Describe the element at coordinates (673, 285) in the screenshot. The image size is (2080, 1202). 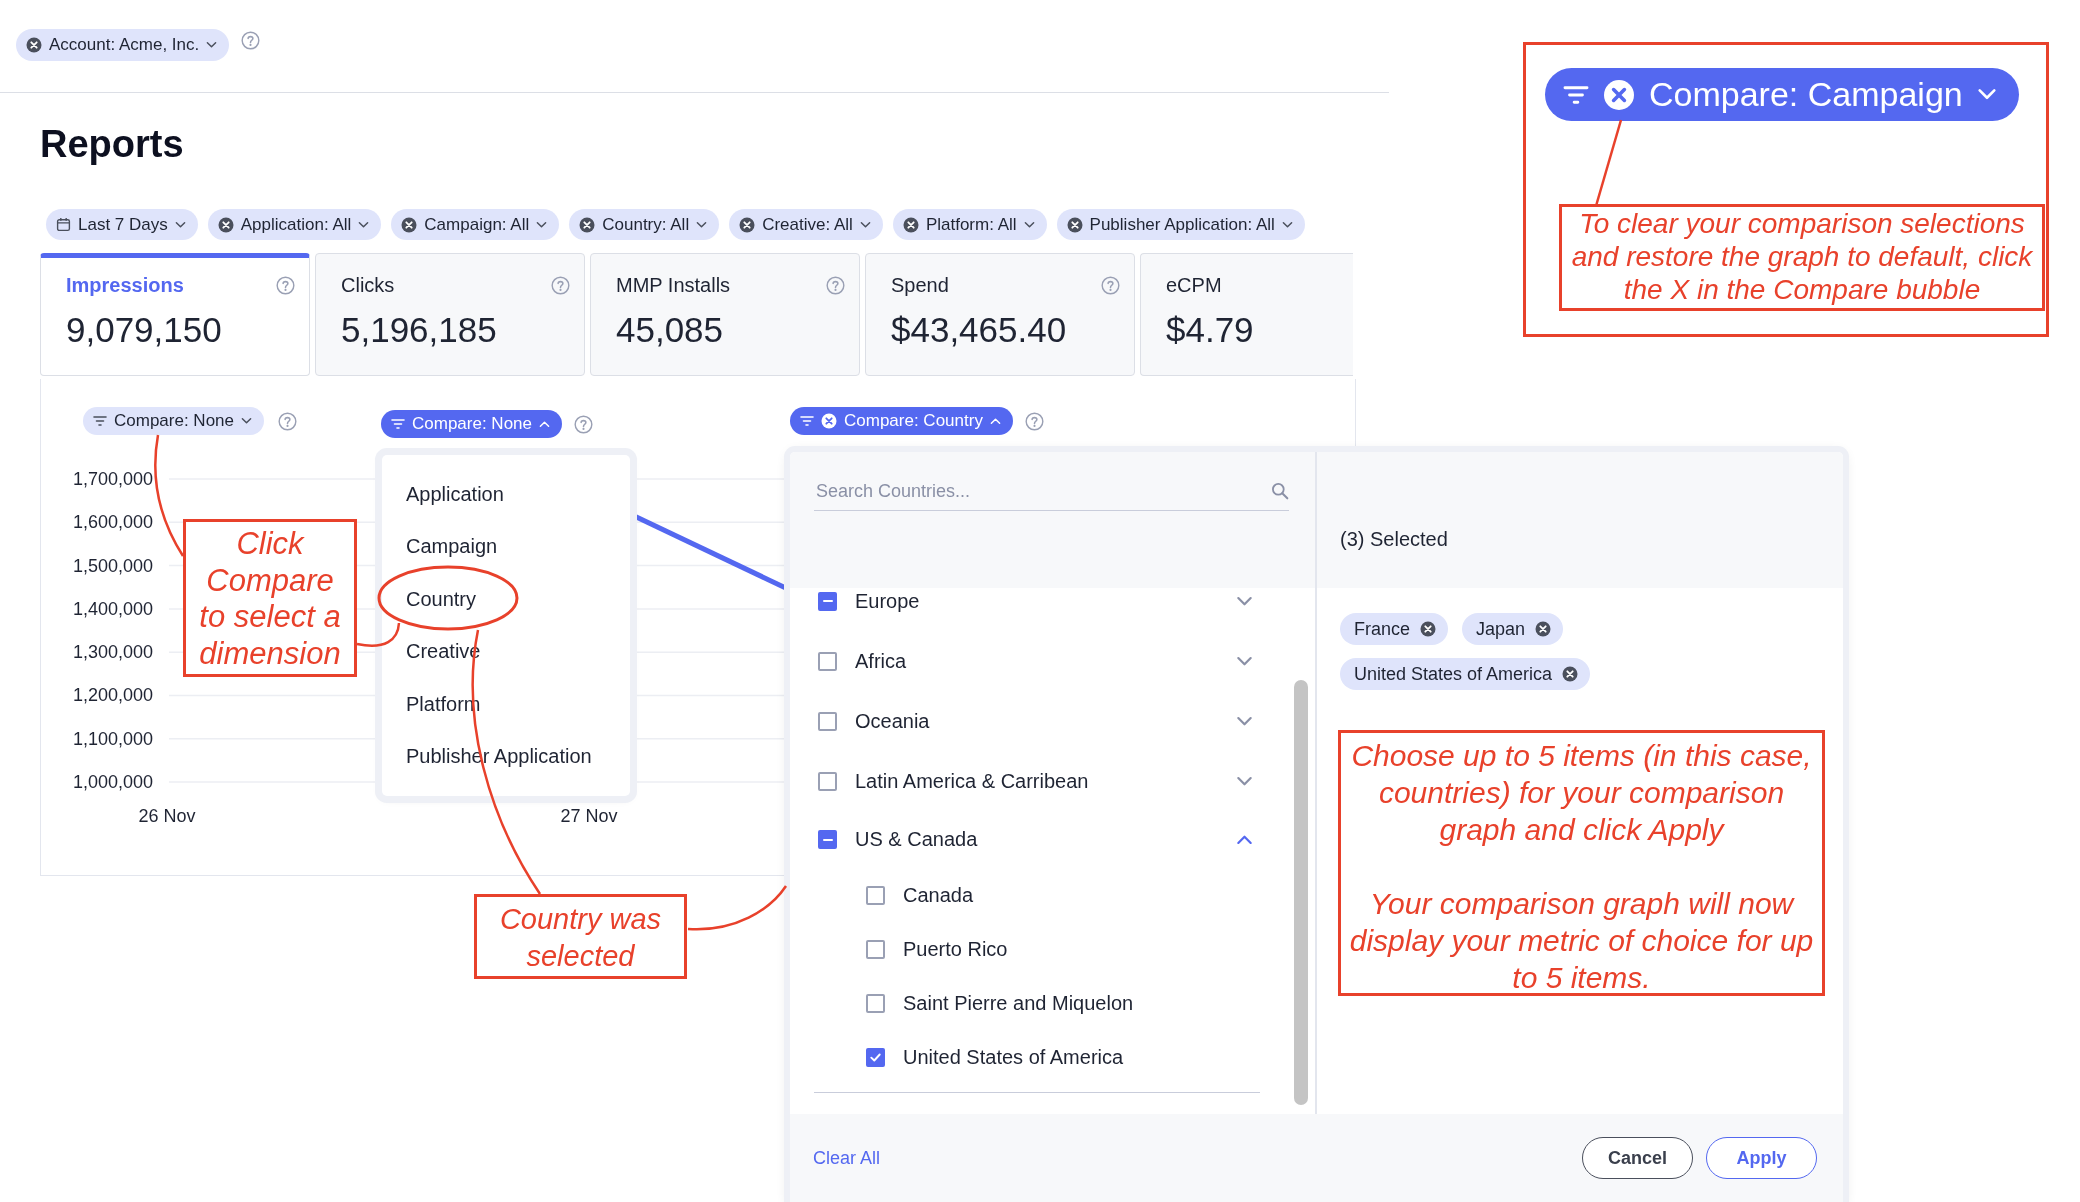
I see `metric-label: MMP Installs` at that location.